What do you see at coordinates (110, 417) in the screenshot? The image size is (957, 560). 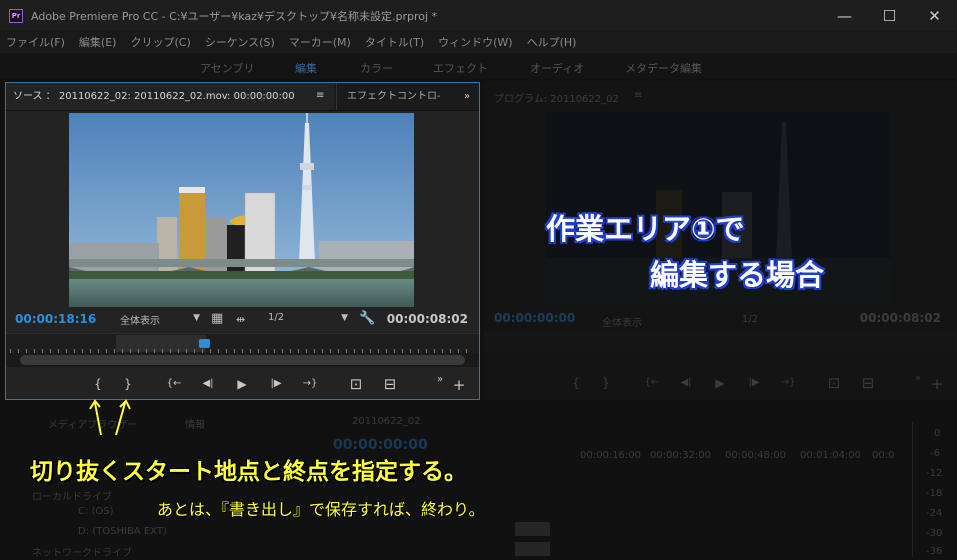 I see `pointer-arrows-icon` at bounding box center [110, 417].